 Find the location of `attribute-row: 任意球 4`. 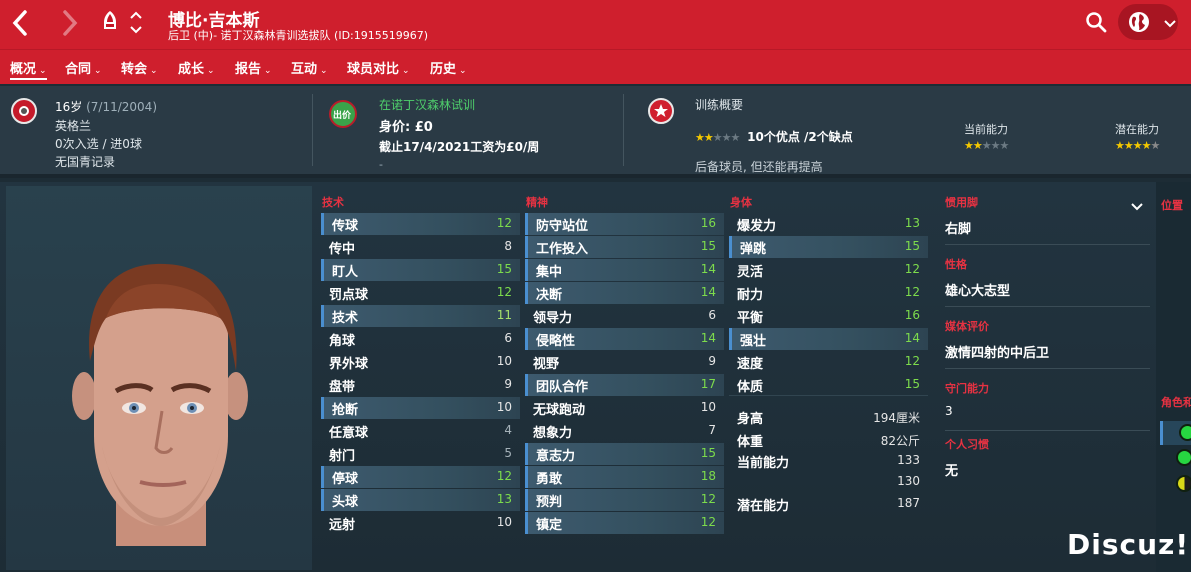

attribute-row: 任意球 4 is located at coordinates (420, 431).